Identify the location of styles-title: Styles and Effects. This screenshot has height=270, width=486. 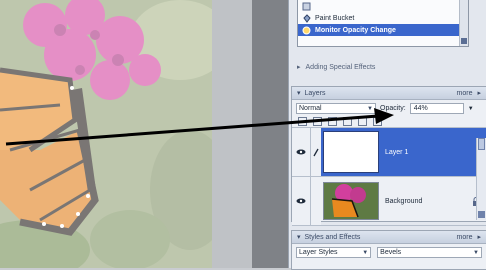
(332, 237).